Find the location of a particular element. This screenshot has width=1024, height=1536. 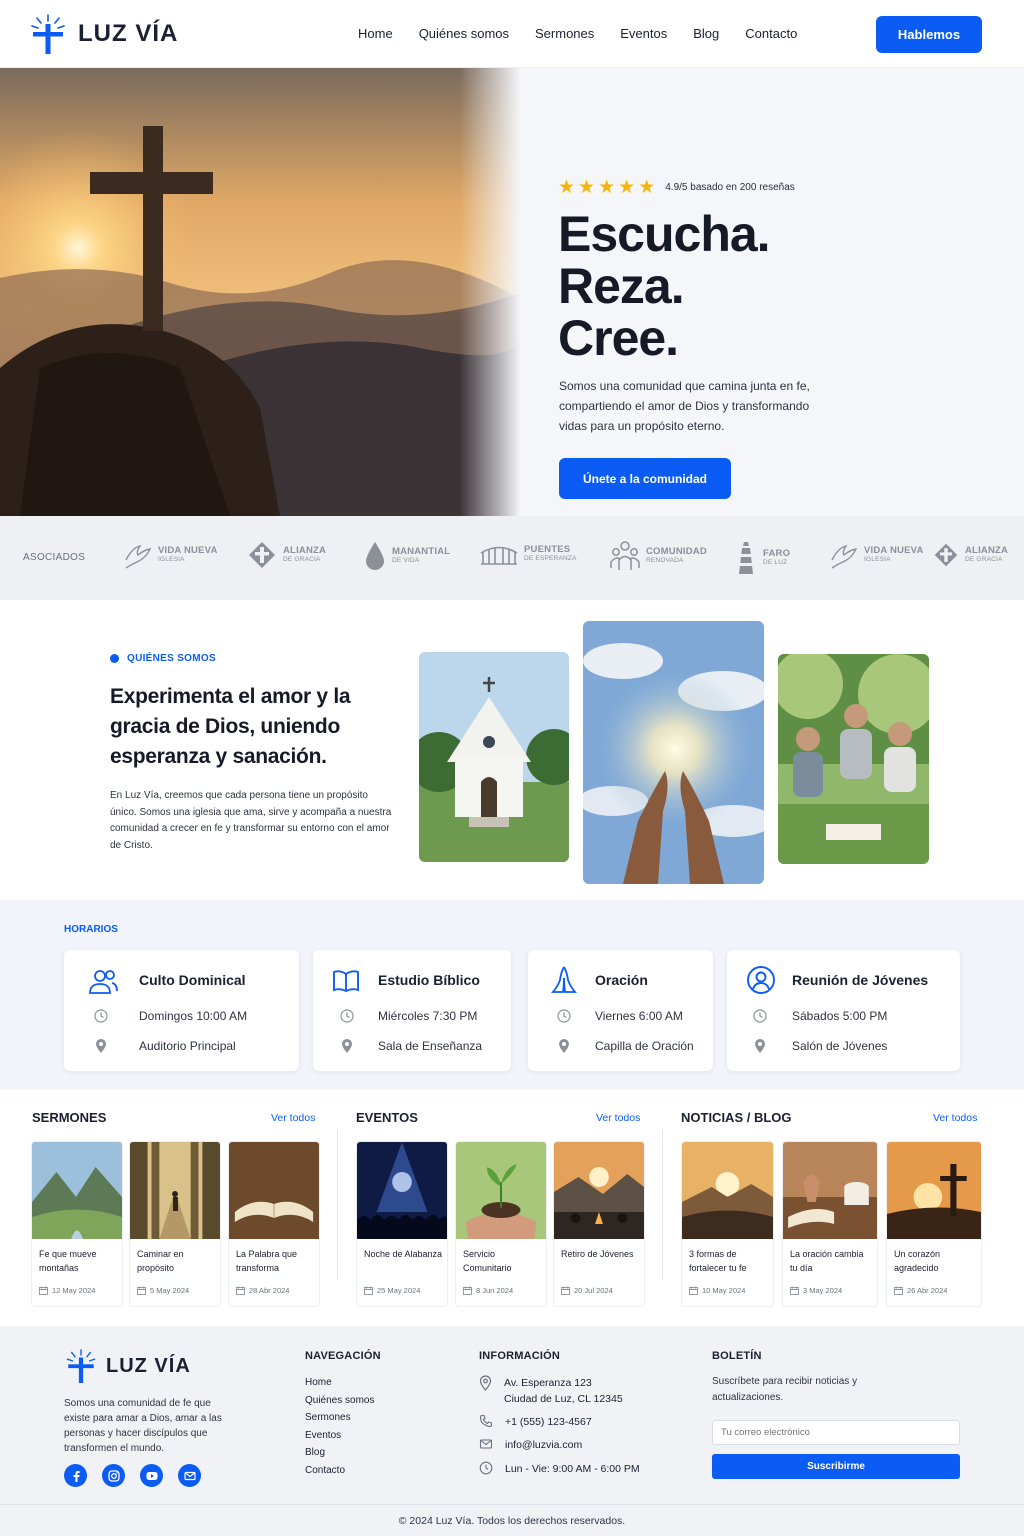

partner-logo-alianza-2: ALIANZA DE GRACIA is located at coordinates (970, 555).